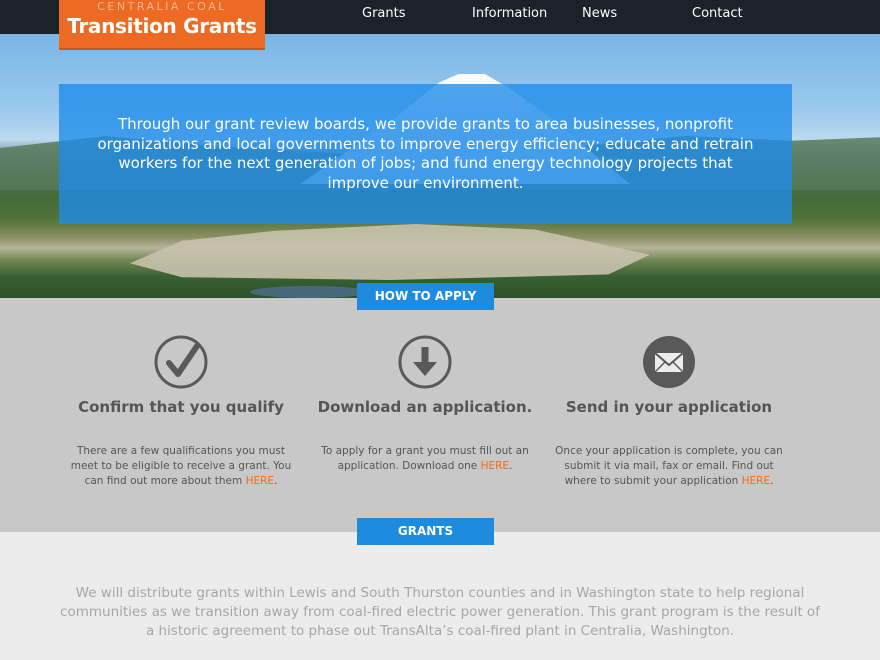 This screenshot has height=660, width=880. Describe the element at coordinates (260, 481) in the screenshot. I see `qualifications-here-link: HERE` at that location.